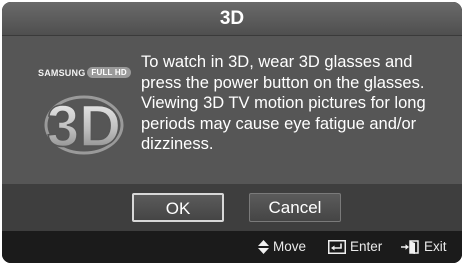 This screenshot has width=464, height=265. I want to click on enter-hint: Enter, so click(355, 247).